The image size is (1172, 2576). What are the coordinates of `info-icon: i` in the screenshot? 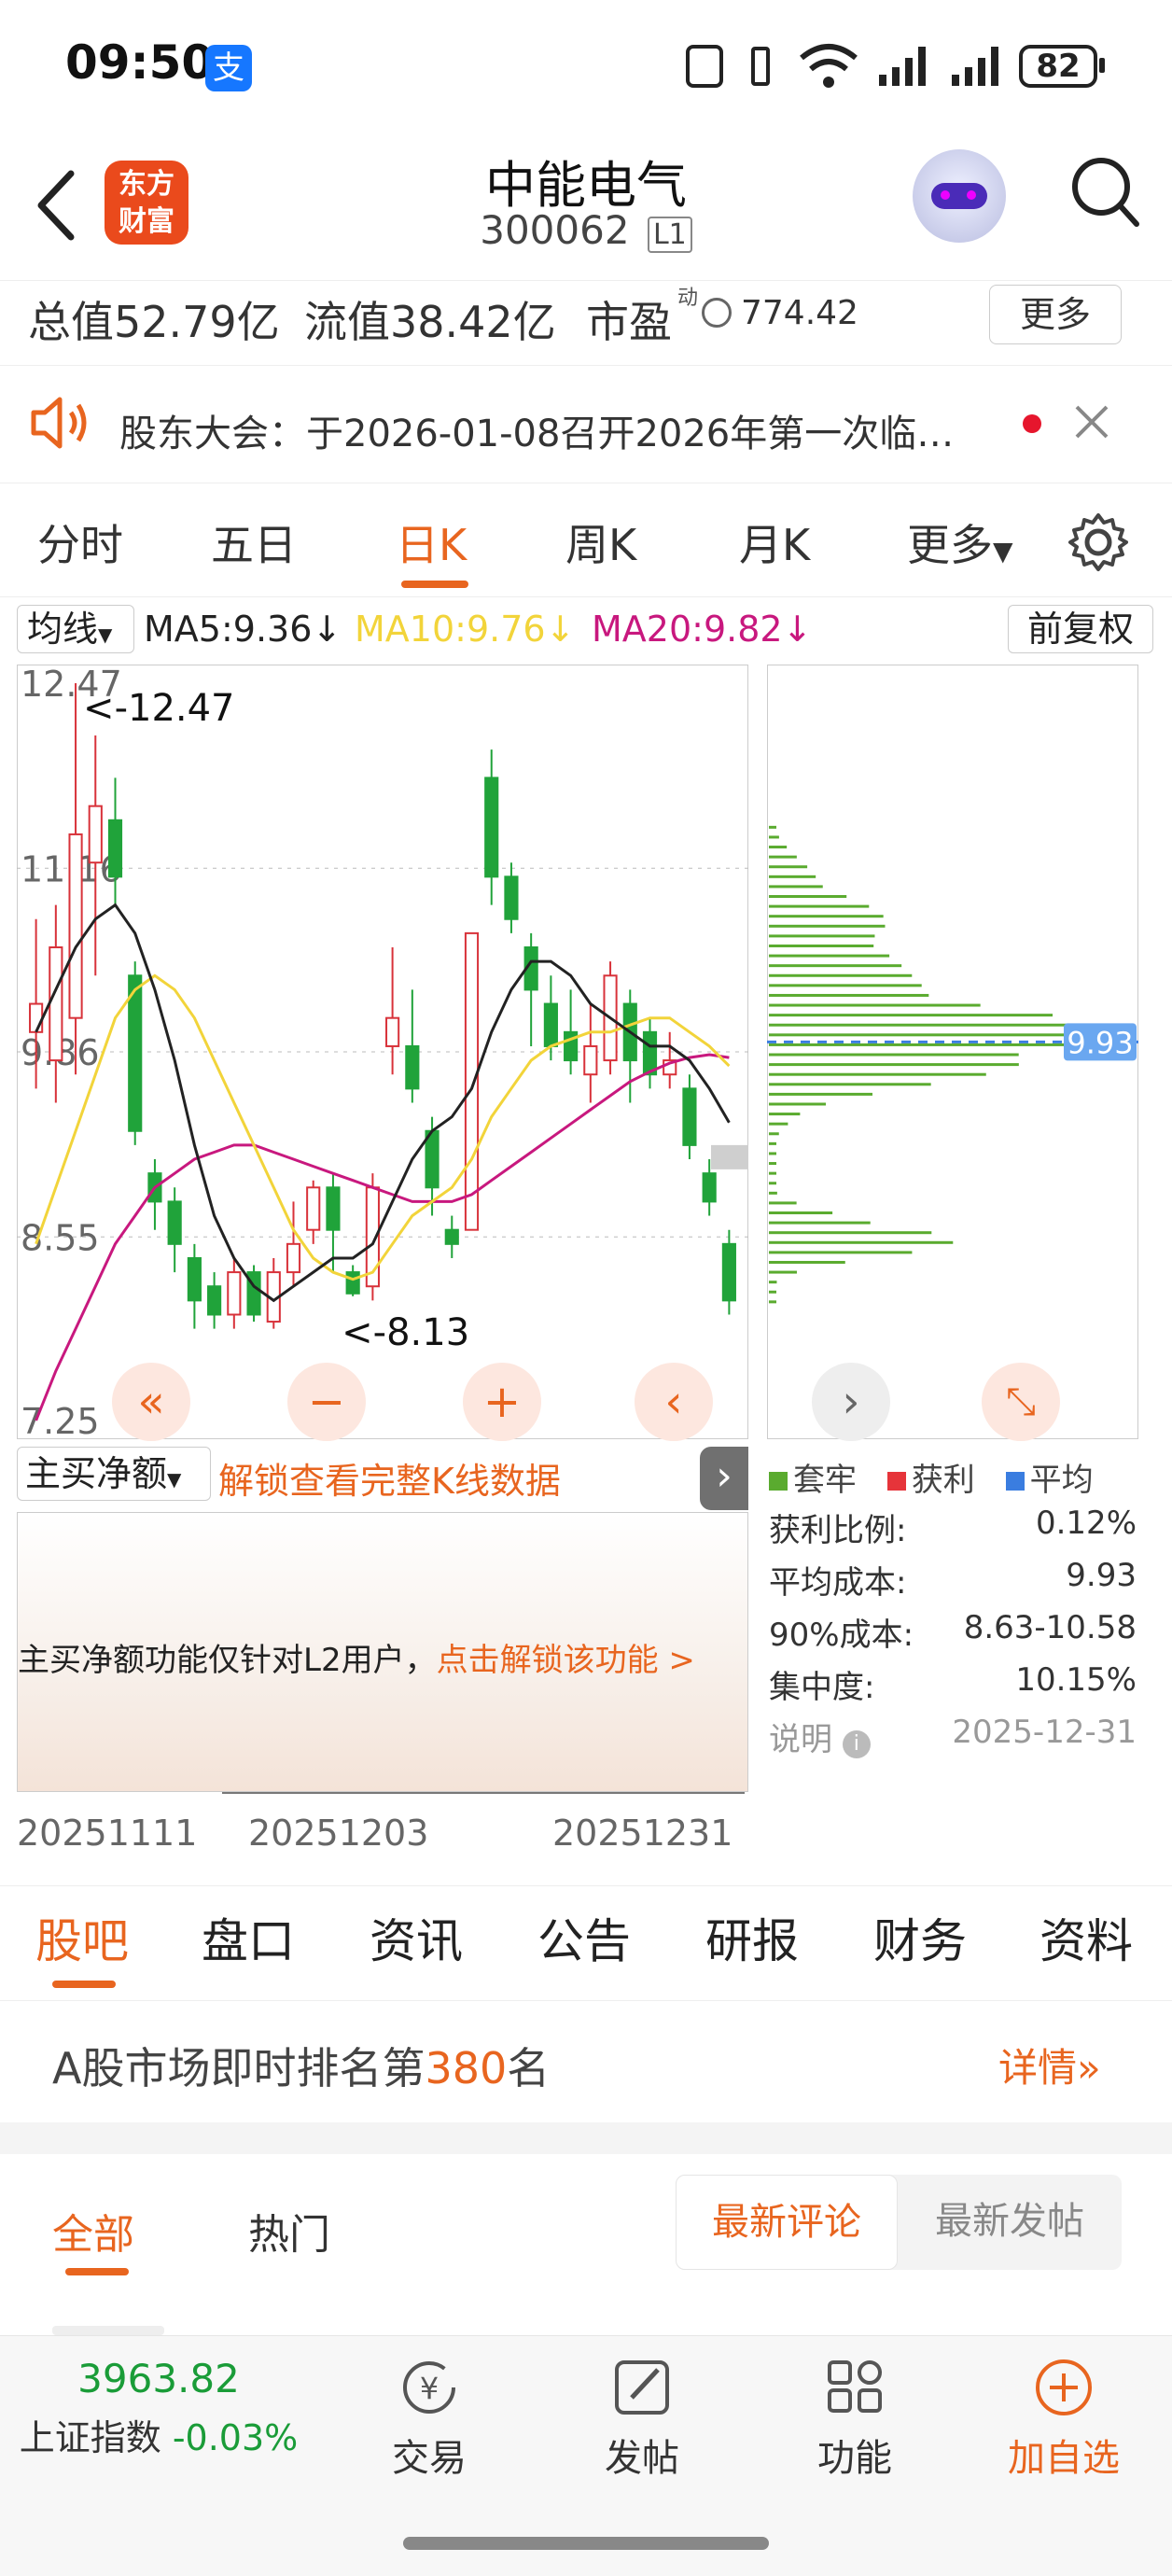 It's located at (856, 1744).